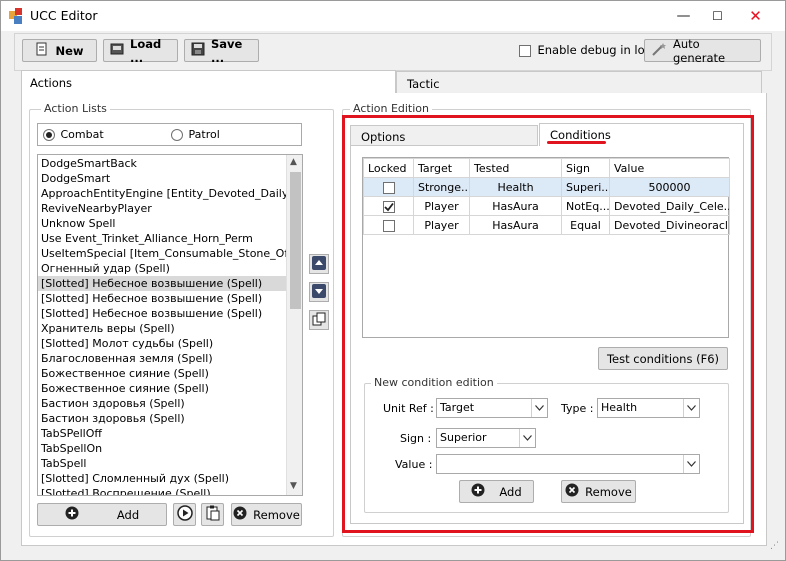  I want to click on list-item: [Slotted] Воспрещение (Spell), so click(162, 490).